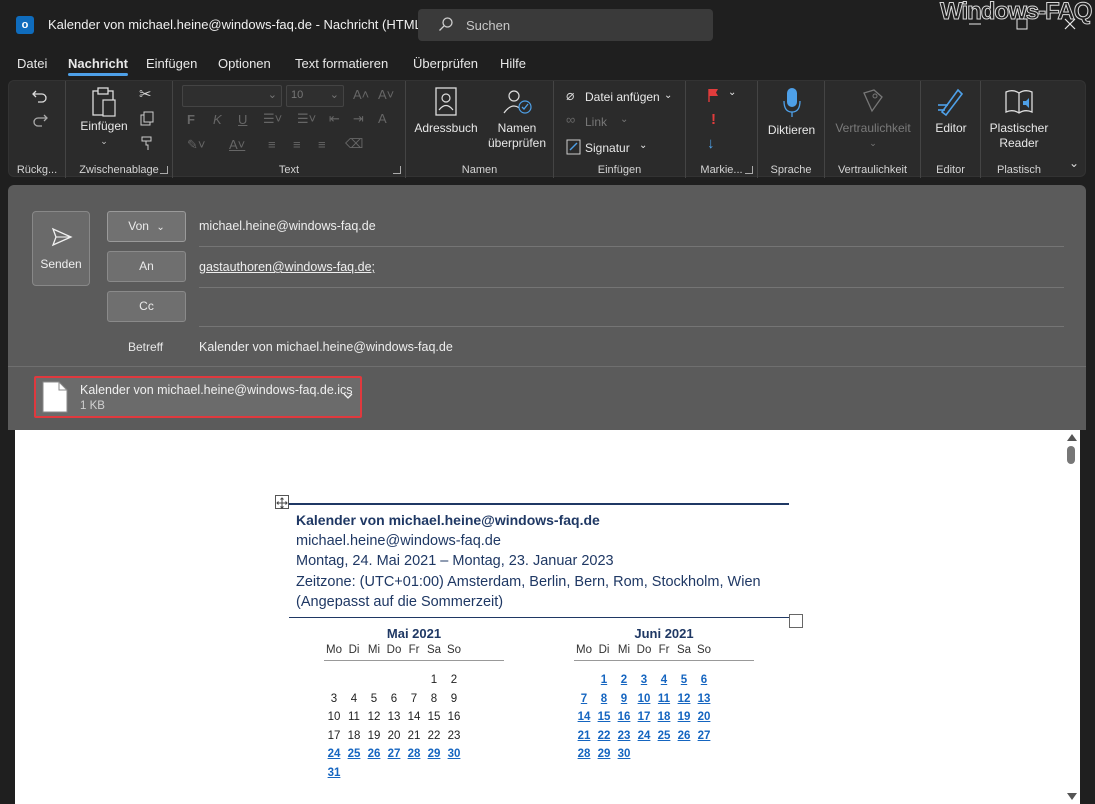 This screenshot has height=804, width=1095. Describe the element at coordinates (147, 143) in the screenshot. I see `format-painter-icon` at that location.